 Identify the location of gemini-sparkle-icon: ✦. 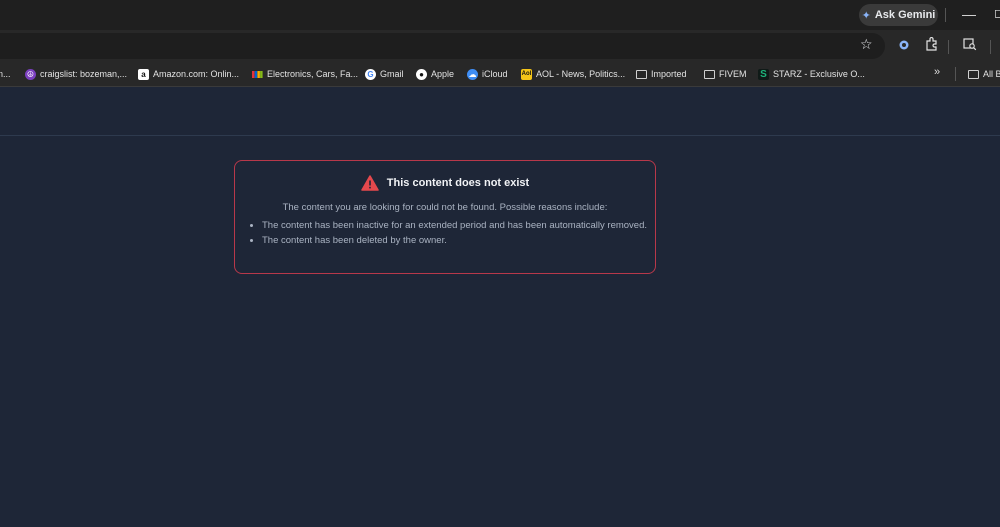
(866, 15).